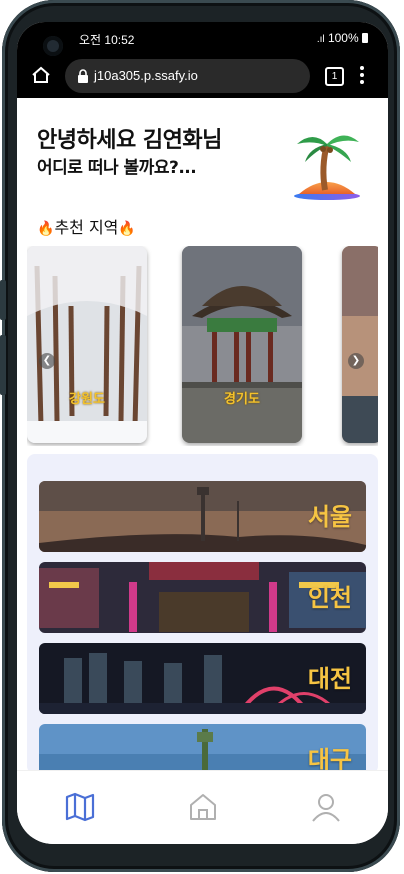 The image size is (404, 874). I want to click on lock-icon, so click(83, 76).